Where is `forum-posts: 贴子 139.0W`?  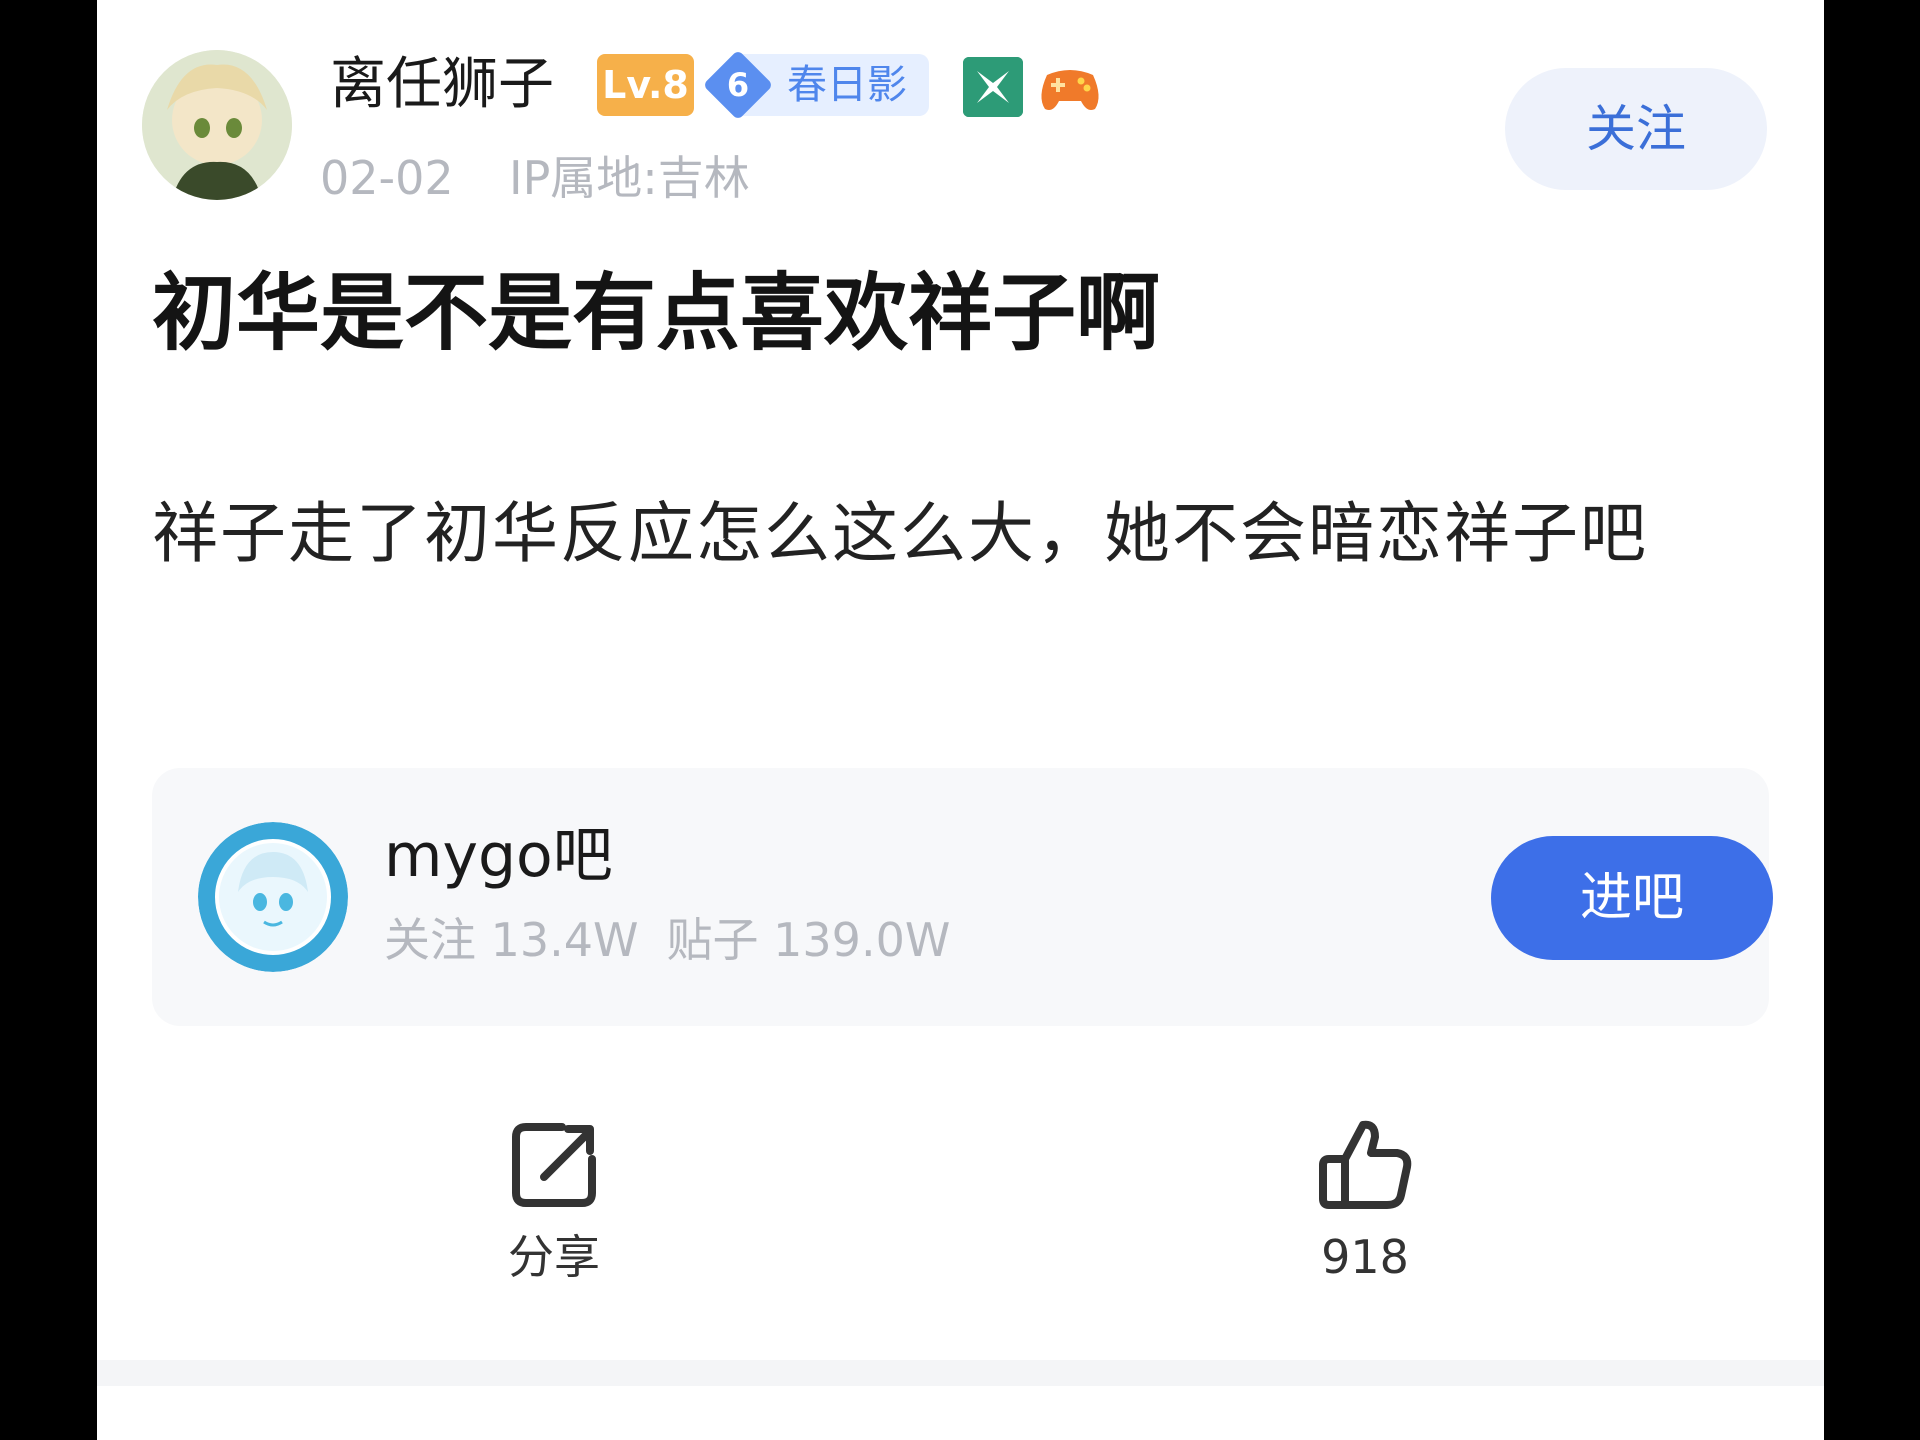 forum-posts: 贴子 139.0W is located at coordinates (808, 940).